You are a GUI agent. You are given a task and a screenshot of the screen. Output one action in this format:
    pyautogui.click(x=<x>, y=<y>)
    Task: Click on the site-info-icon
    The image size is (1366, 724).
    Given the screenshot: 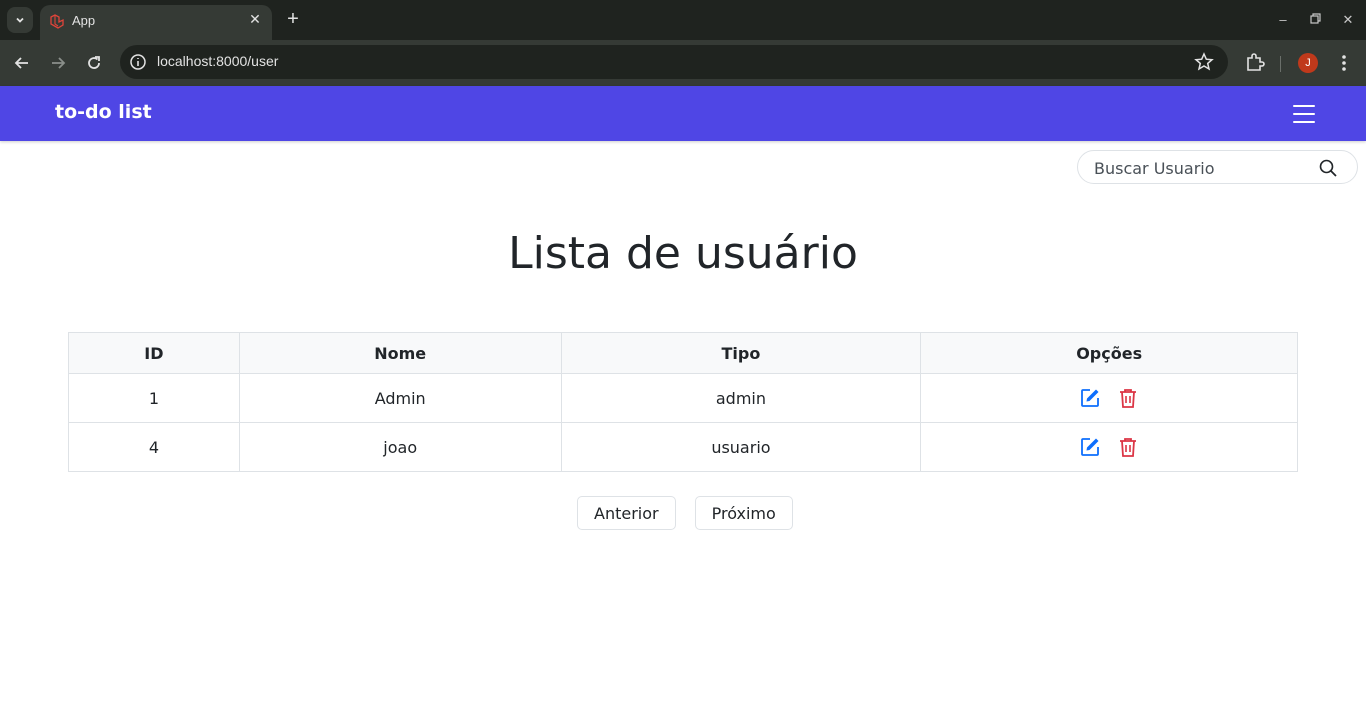 What is the action you would take?
    pyautogui.click(x=138, y=62)
    